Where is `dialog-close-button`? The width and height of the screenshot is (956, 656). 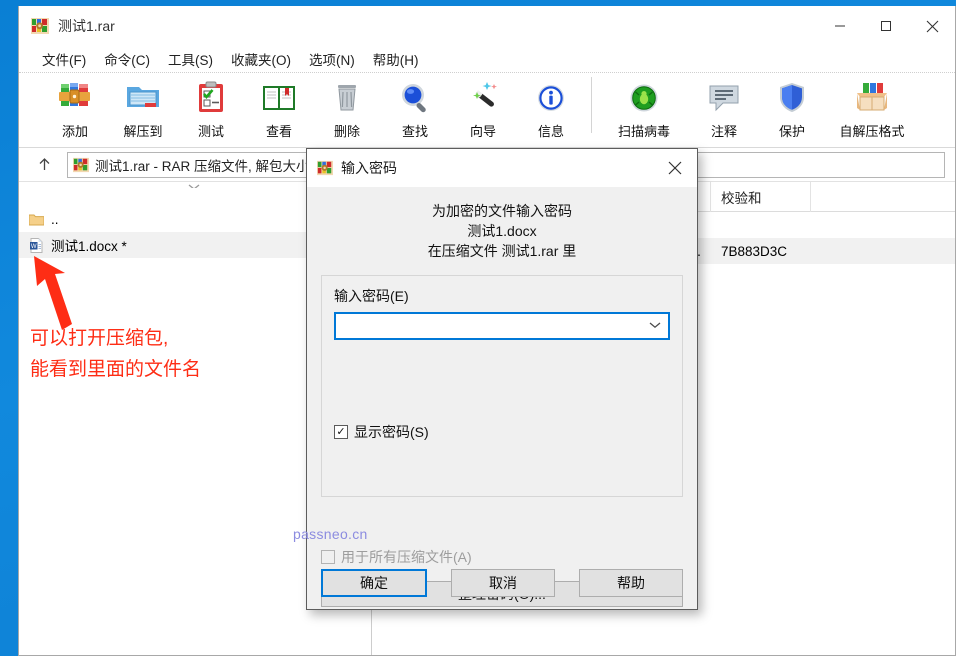 dialog-close-button is located at coordinates (675, 168).